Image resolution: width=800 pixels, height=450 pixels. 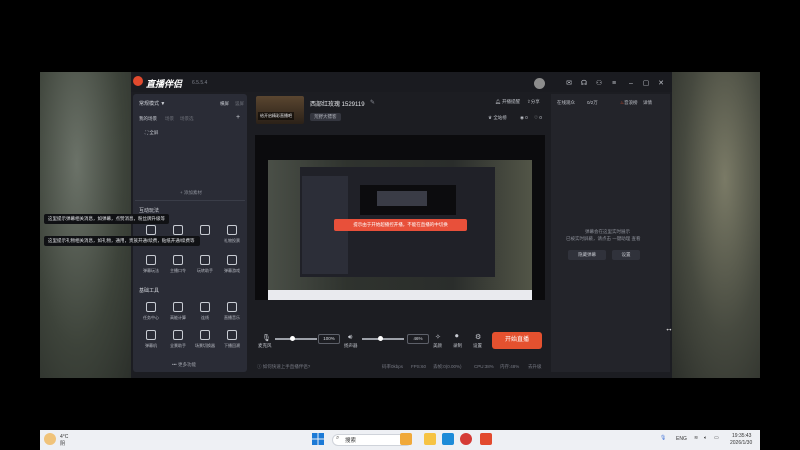 What do you see at coordinates (603, 238) in the screenshot?
I see `chat-block-hint: 已被实时屏蔽，请点击 一键助理 查看` at bounding box center [603, 238].